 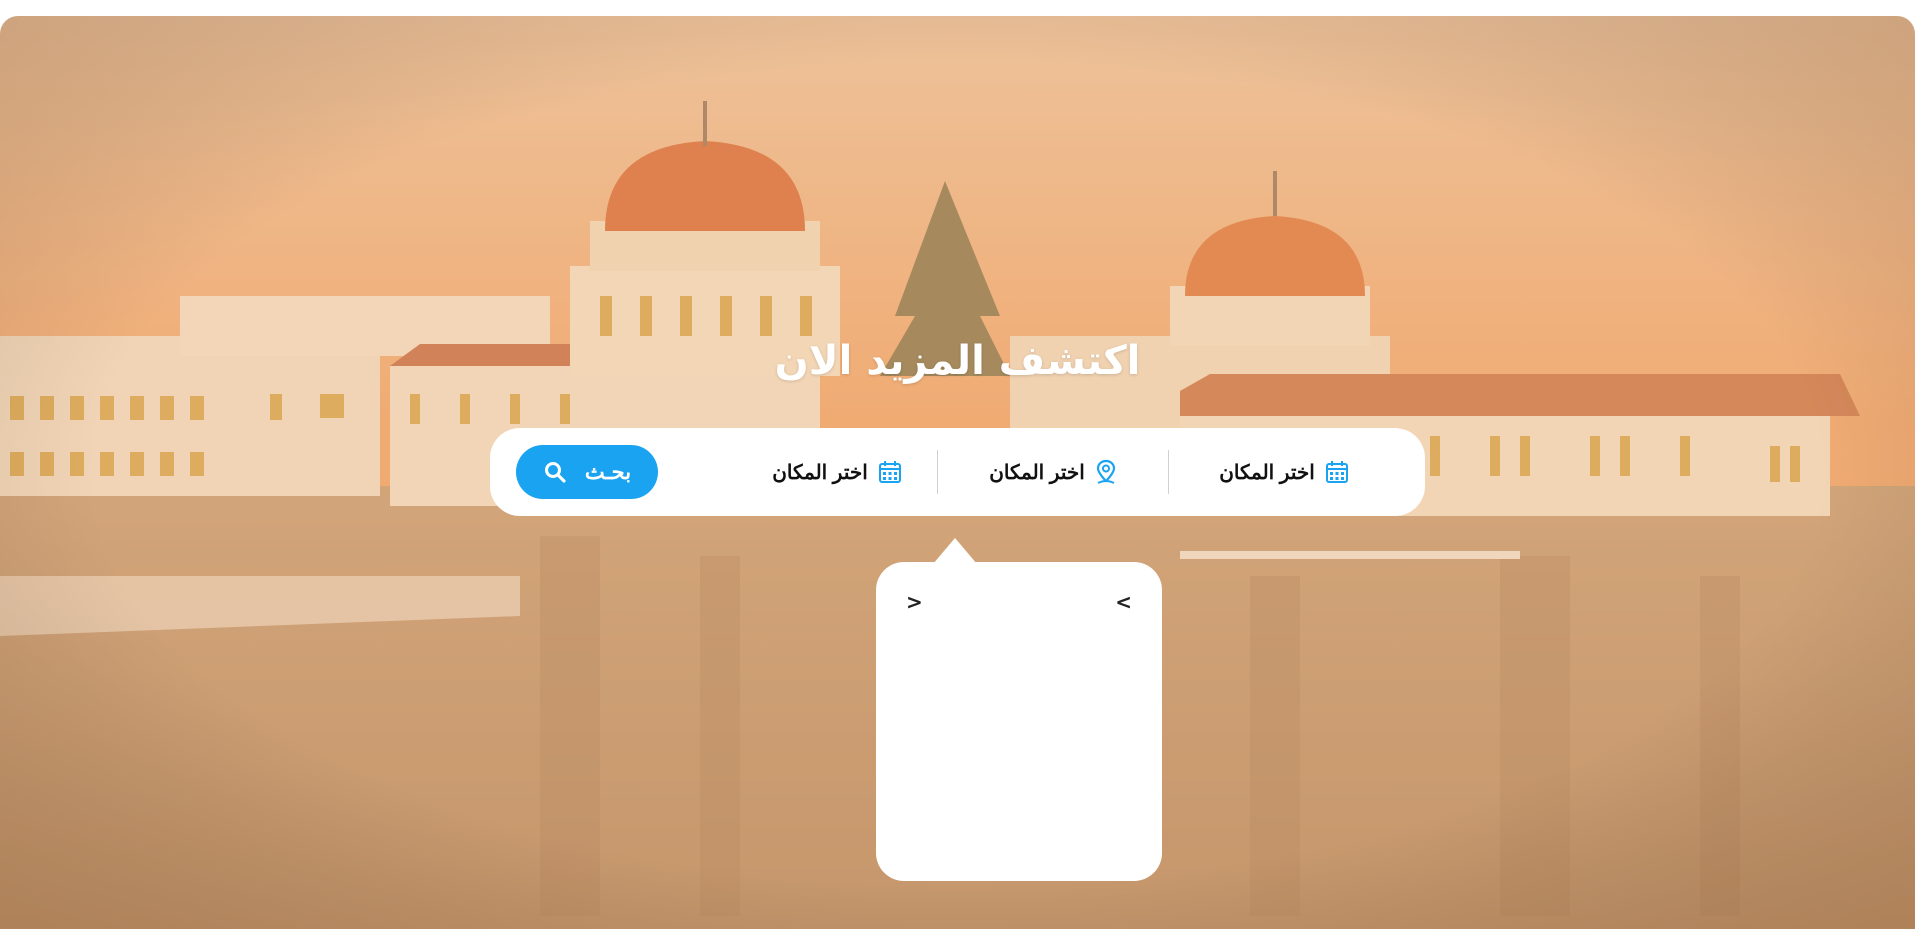 I want to click on calendar-popup: < >, so click(x=1019, y=721).